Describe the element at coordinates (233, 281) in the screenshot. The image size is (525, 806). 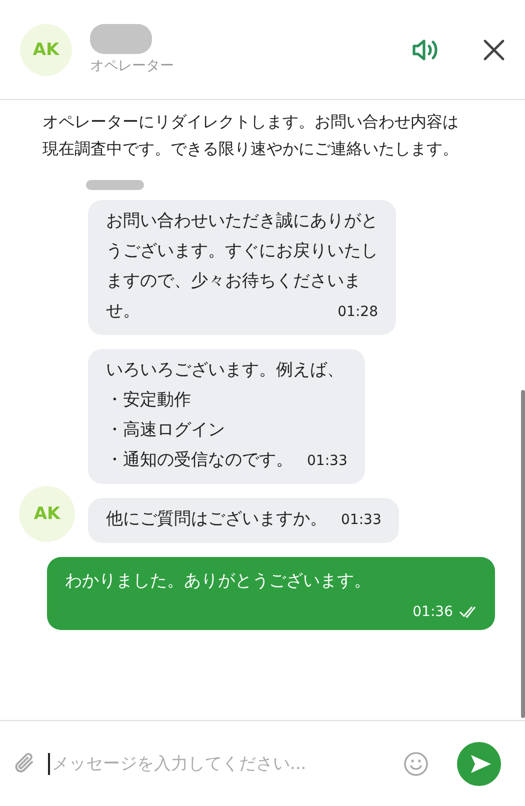
I see `message-line: ますので、少々お待ちくださいま` at that location.